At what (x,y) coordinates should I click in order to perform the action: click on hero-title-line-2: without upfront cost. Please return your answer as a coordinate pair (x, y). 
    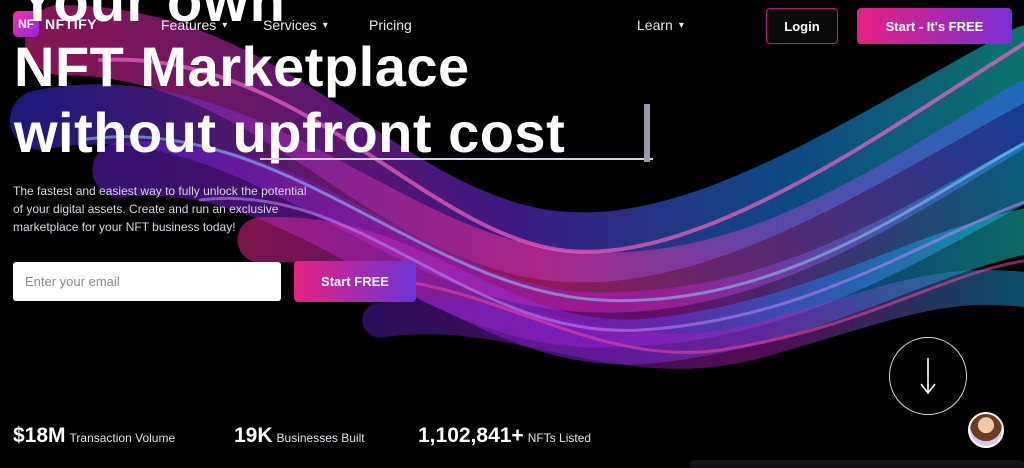
    Looking at the image, I should click on (289, 132).